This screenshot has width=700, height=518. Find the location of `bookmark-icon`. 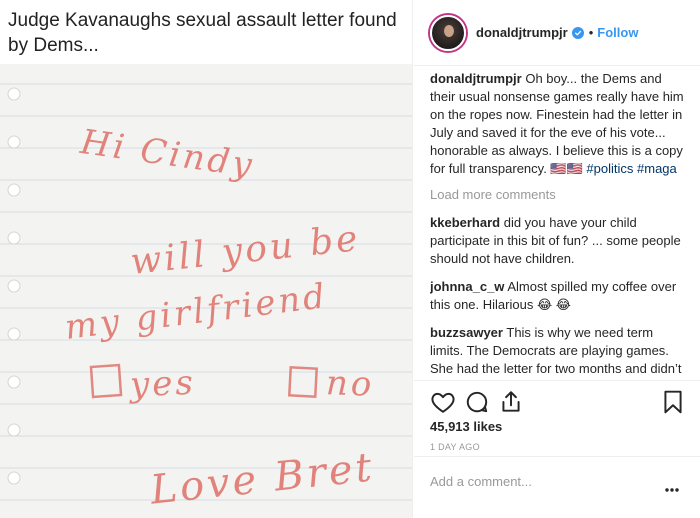

bookmark-icon is located at coordinates (673, 402).